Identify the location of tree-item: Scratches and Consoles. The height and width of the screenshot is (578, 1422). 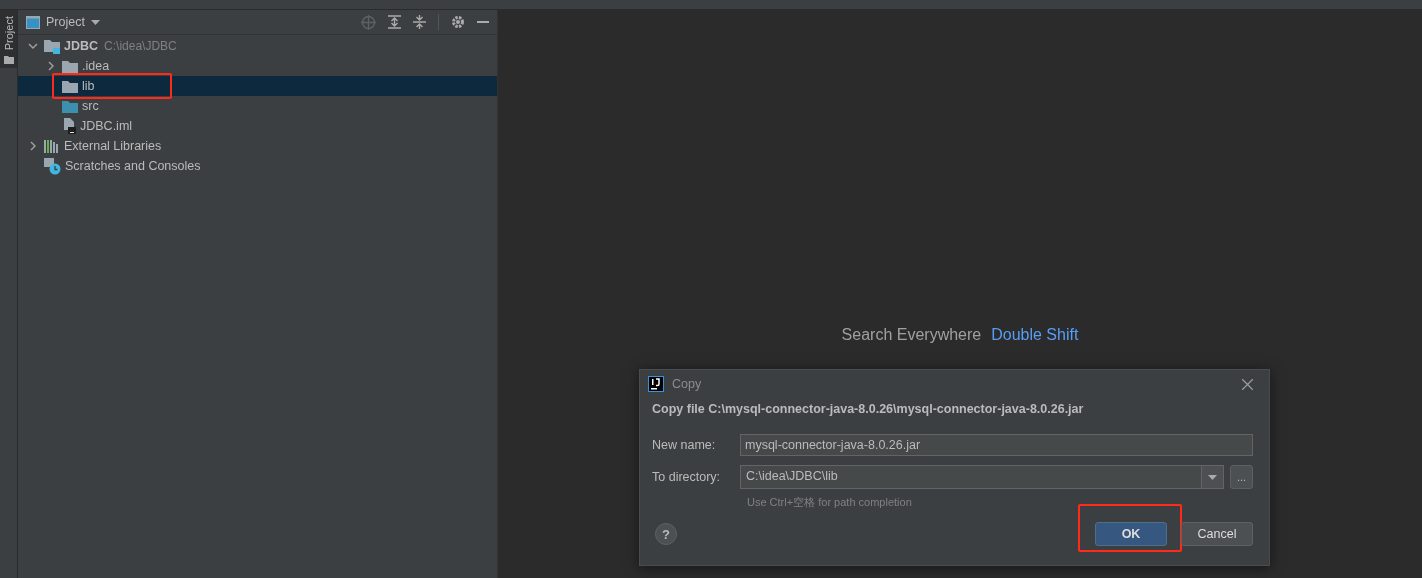
(257, 166).